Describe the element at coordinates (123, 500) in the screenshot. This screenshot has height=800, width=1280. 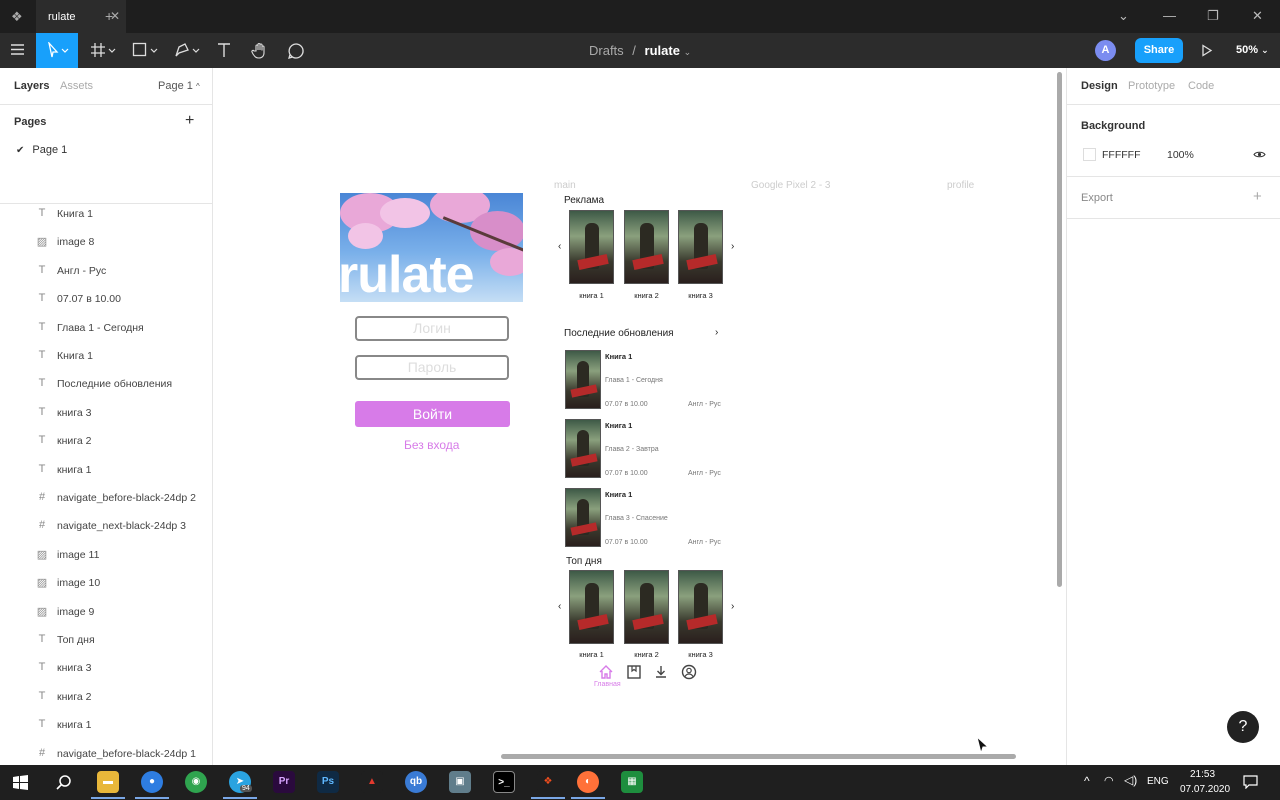
I see `layer-item: # navigate_before-black-24dp 2` at that location.